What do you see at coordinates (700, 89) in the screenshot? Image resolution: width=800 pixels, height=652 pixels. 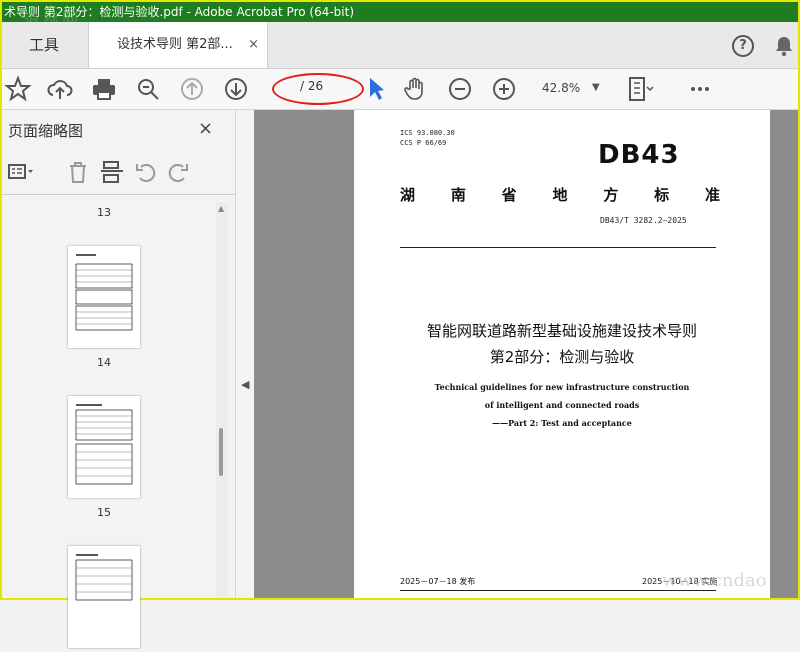 I see `more-options-icon` at bounding box center [700, 89].